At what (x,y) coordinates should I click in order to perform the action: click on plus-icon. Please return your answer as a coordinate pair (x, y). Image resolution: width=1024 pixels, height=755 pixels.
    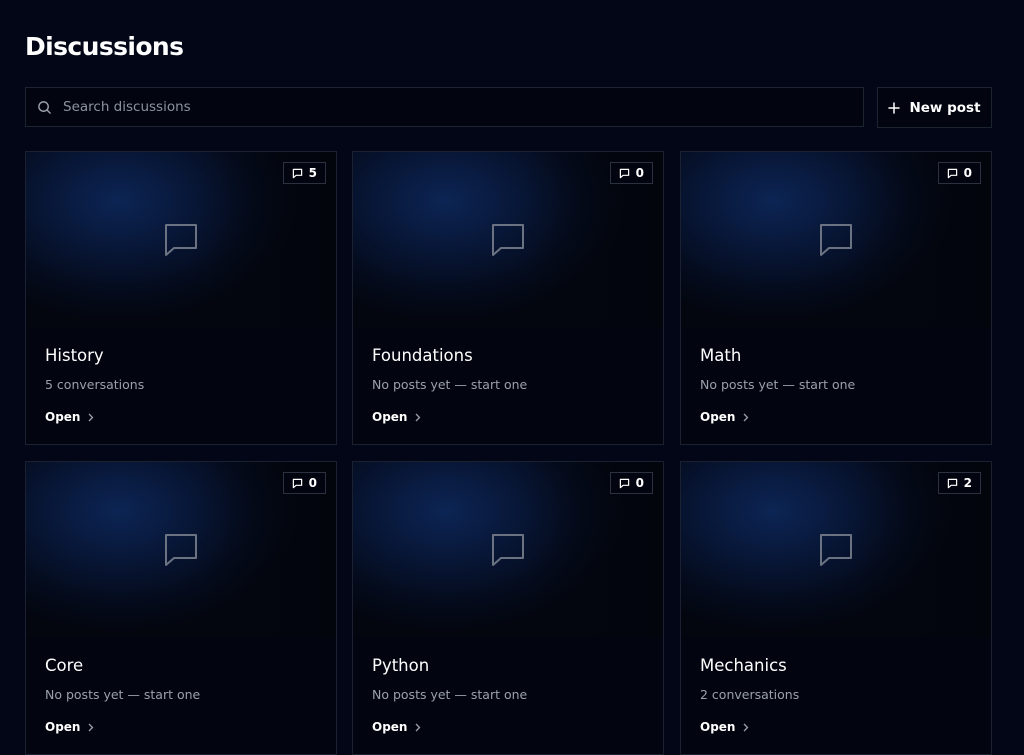
    Looking at the image, I should click on (894, 107).